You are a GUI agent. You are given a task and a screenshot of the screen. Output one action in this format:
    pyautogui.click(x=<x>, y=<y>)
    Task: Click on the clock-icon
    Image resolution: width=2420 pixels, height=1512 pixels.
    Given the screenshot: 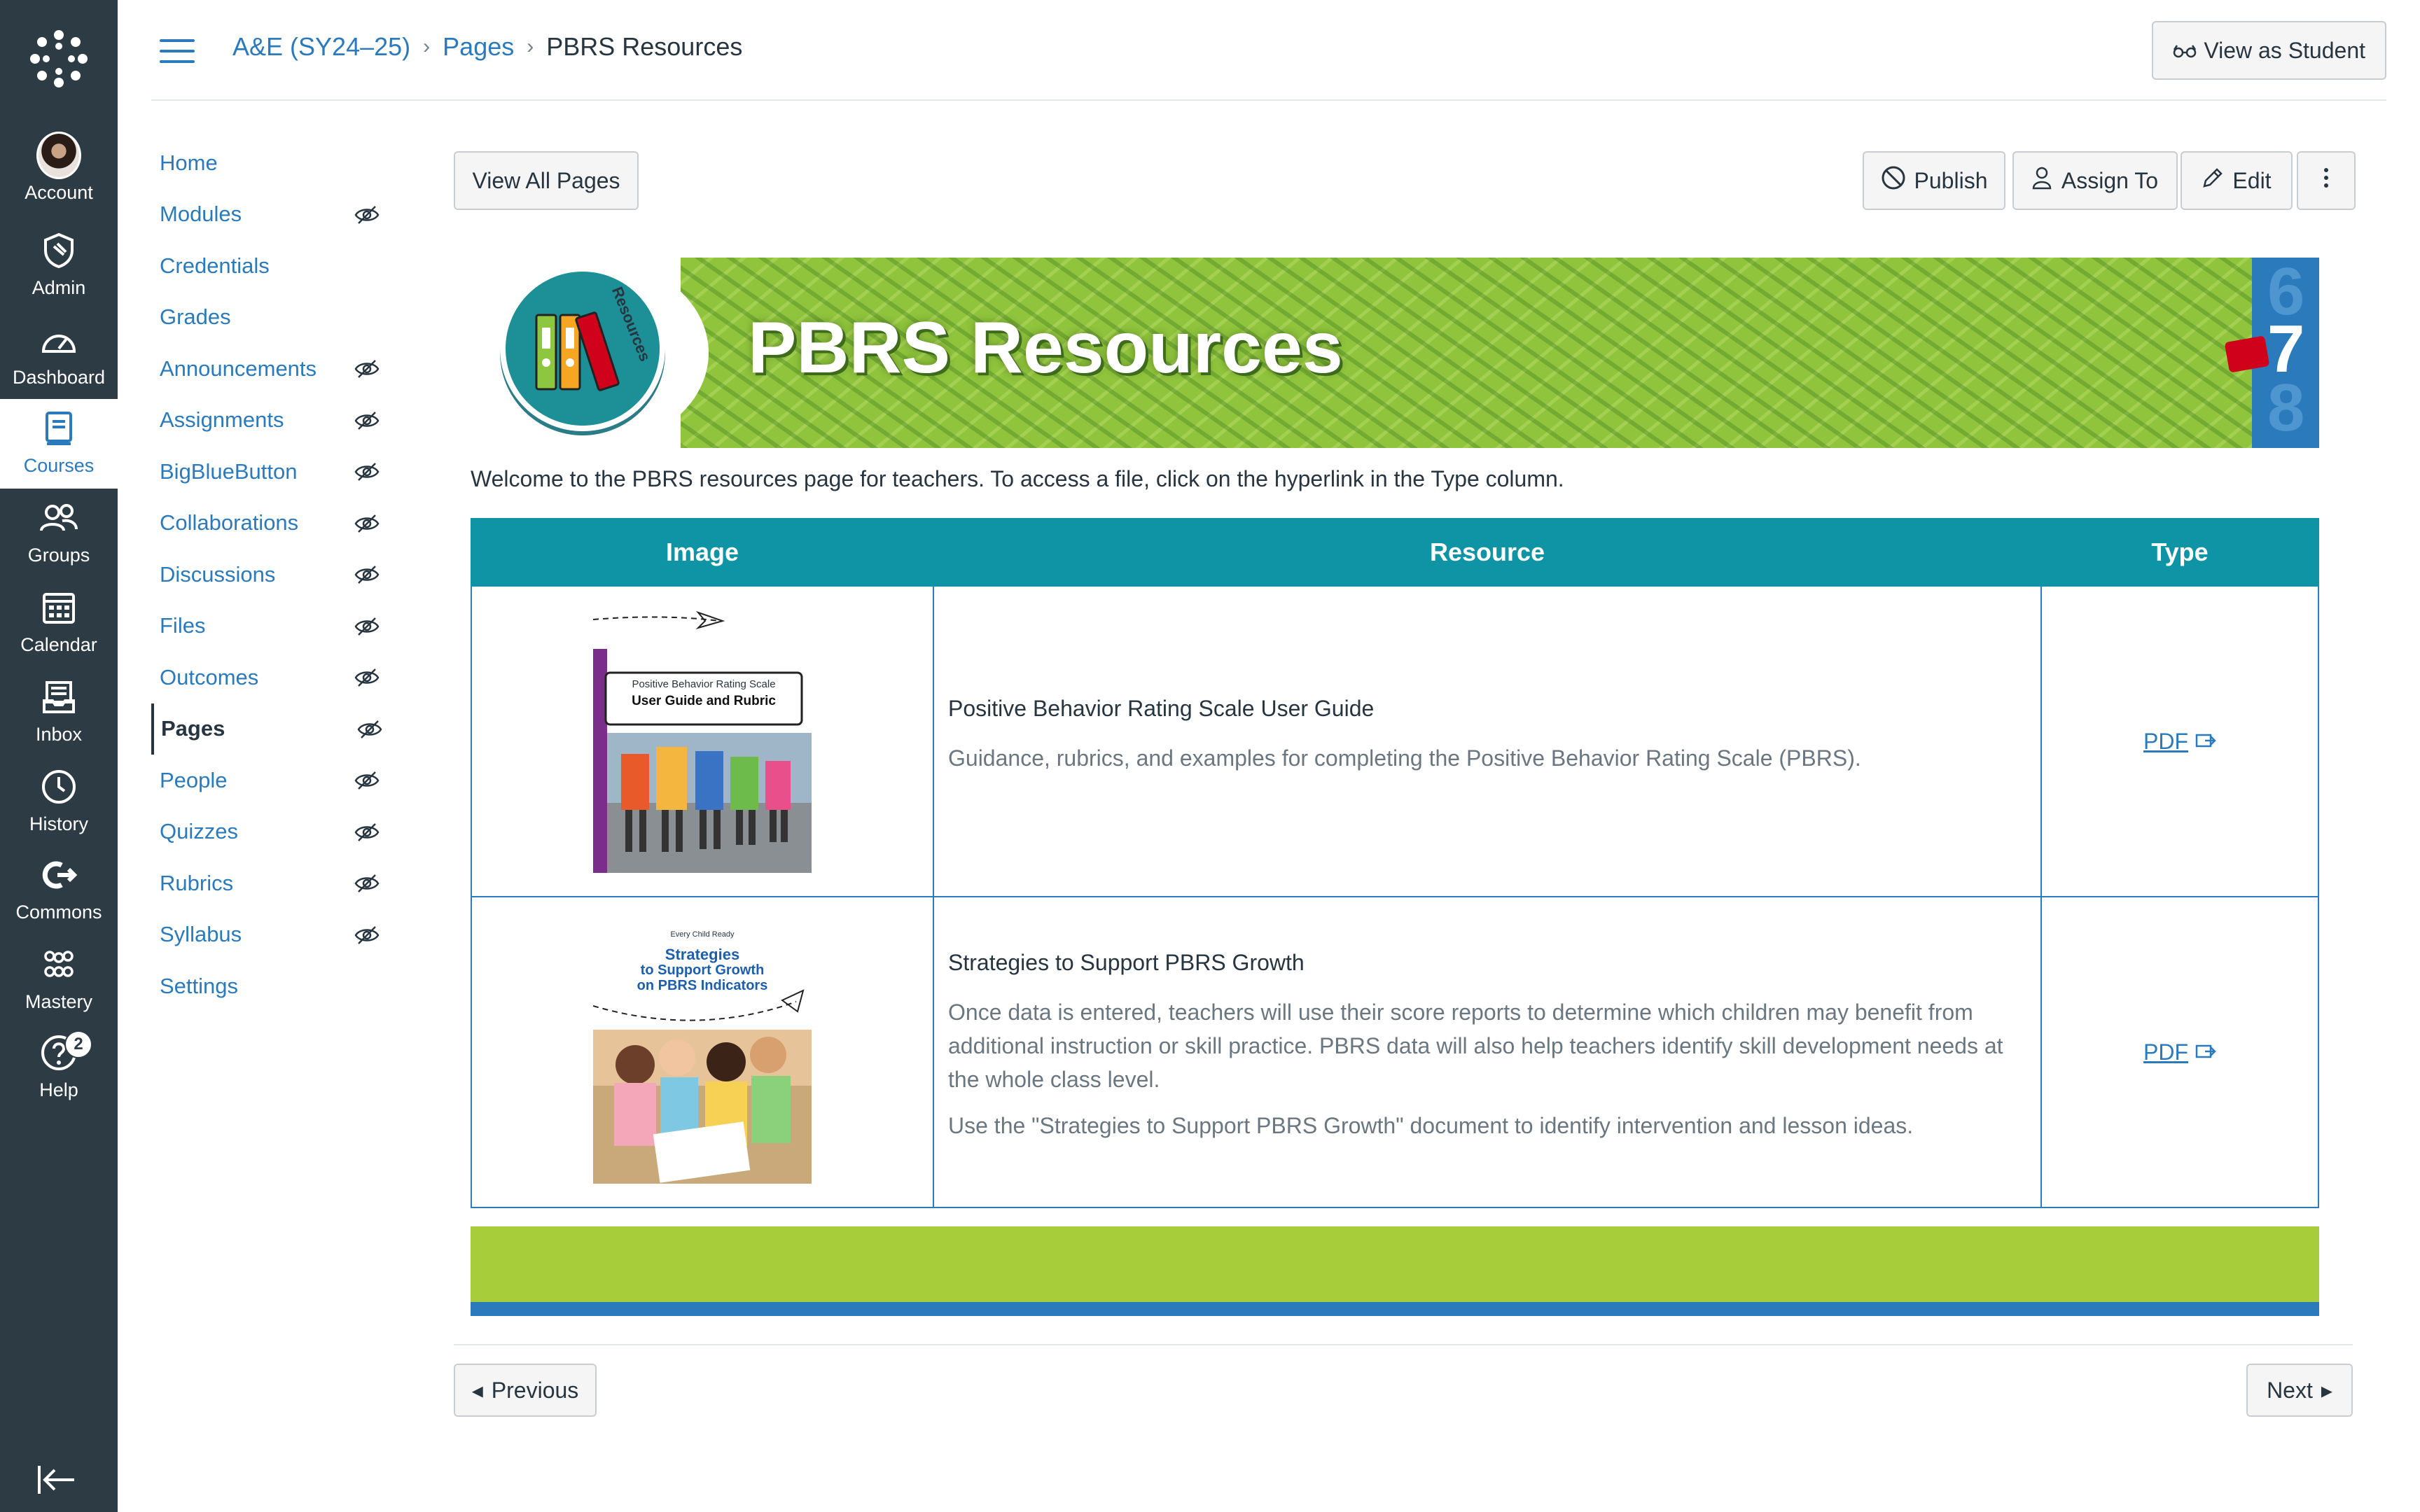 What is the action you would take?
    pyautogui.click(x=58, y=786)
    